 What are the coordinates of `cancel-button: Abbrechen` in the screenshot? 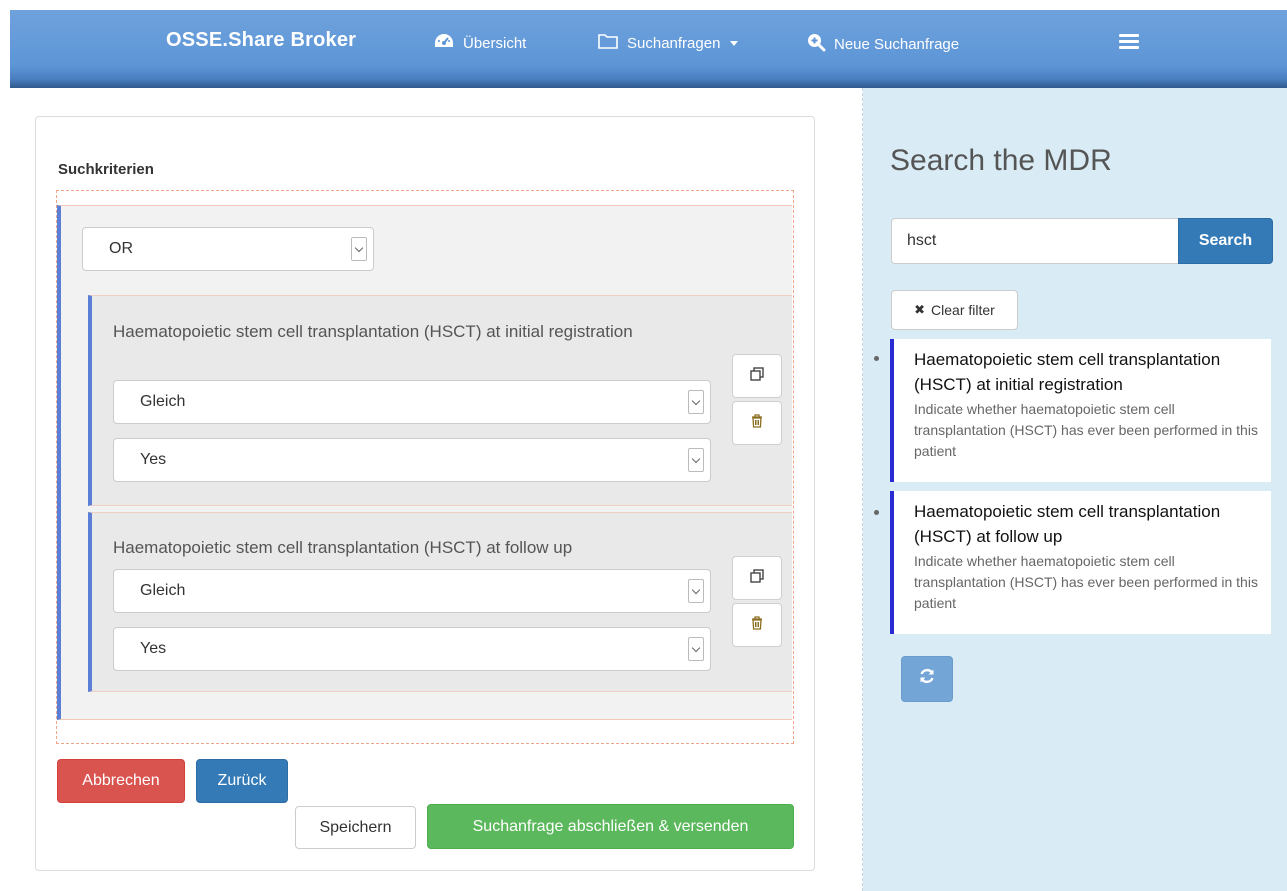 It's located at (121, 781).